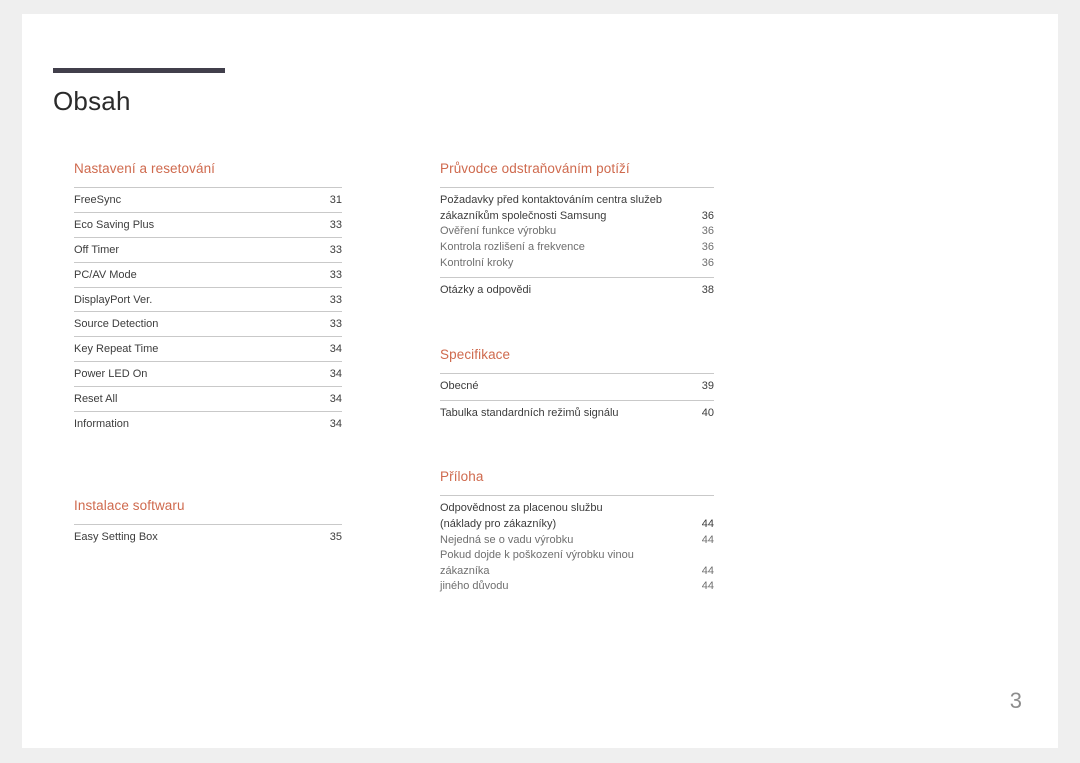 The image size is (1080, 763). I want to click on toc-entry-page: 35, so click(335, 536).